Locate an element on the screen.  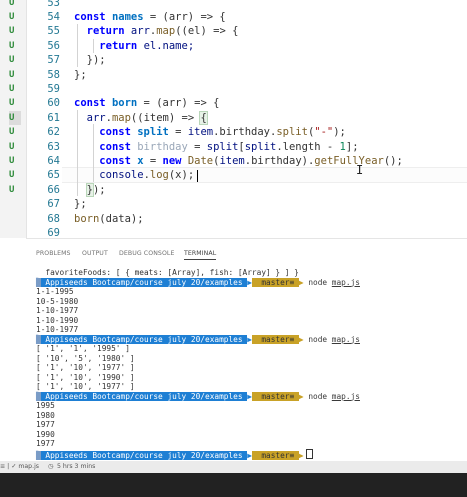
terminal-output: [ '1', '10', '1990' ] is located at coordinates (85, 377).